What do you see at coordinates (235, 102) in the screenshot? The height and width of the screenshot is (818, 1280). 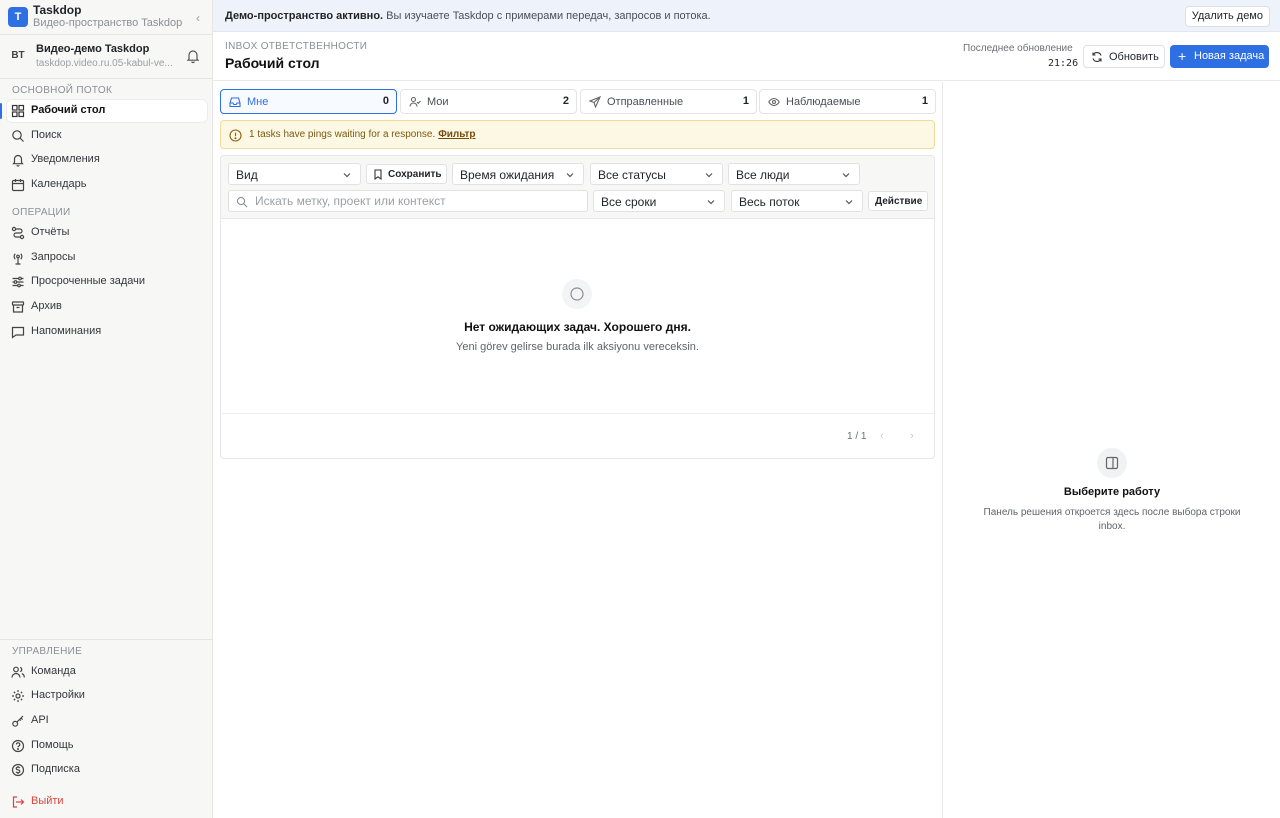 I see `inbox-icon` at bounding box center [235, 102].